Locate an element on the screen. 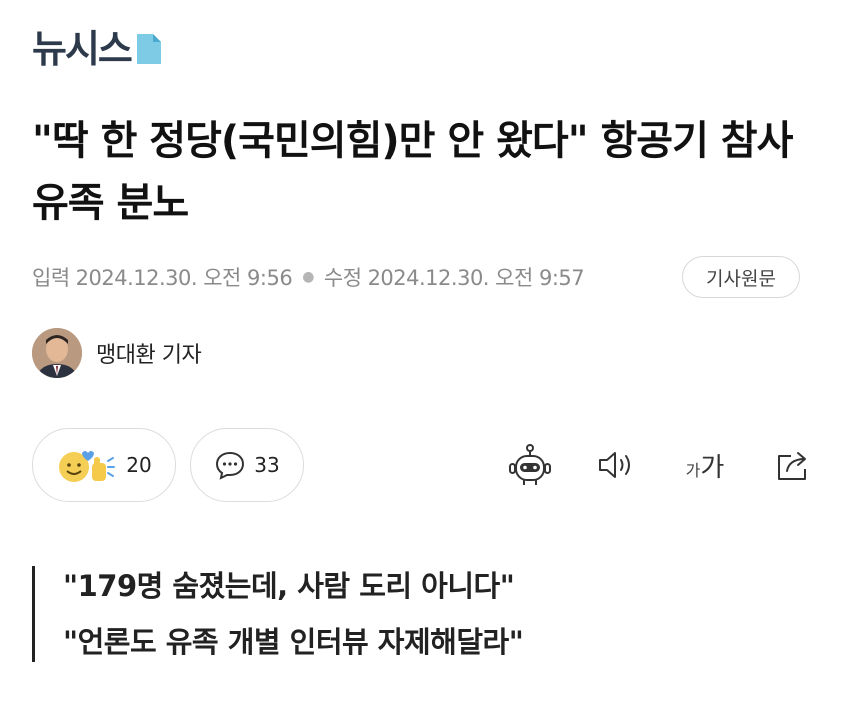  comment-button: 33 is located at coordinates (247, 465).